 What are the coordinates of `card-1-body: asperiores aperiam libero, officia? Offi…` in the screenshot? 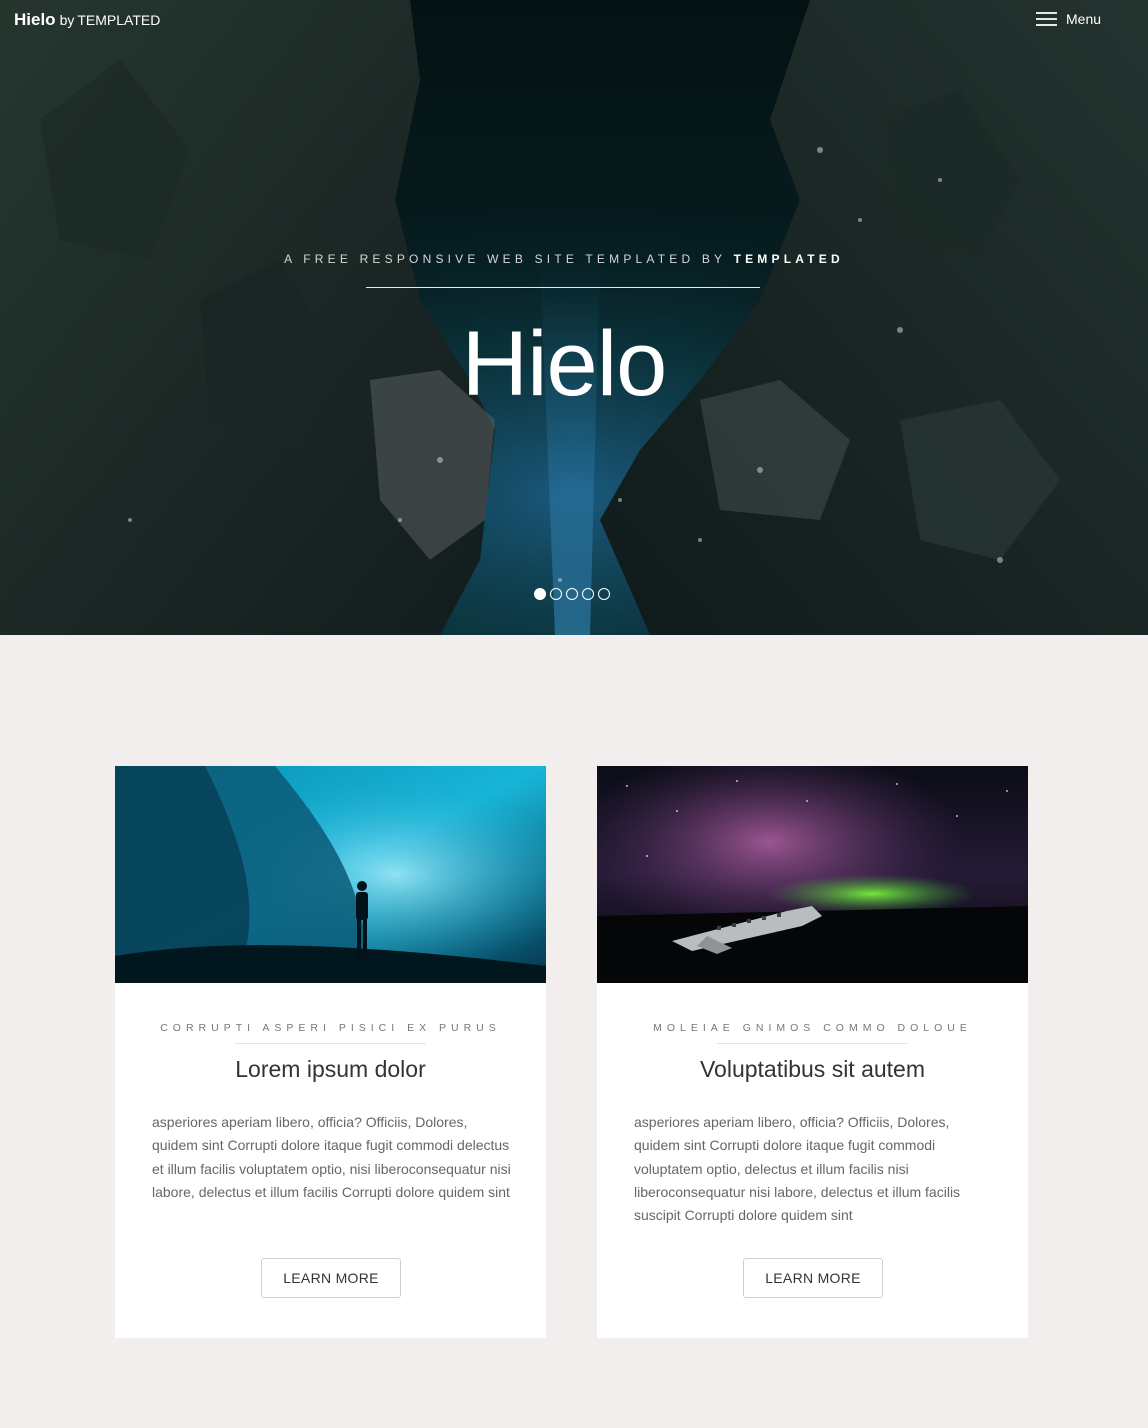 It's located at (331, 1157).